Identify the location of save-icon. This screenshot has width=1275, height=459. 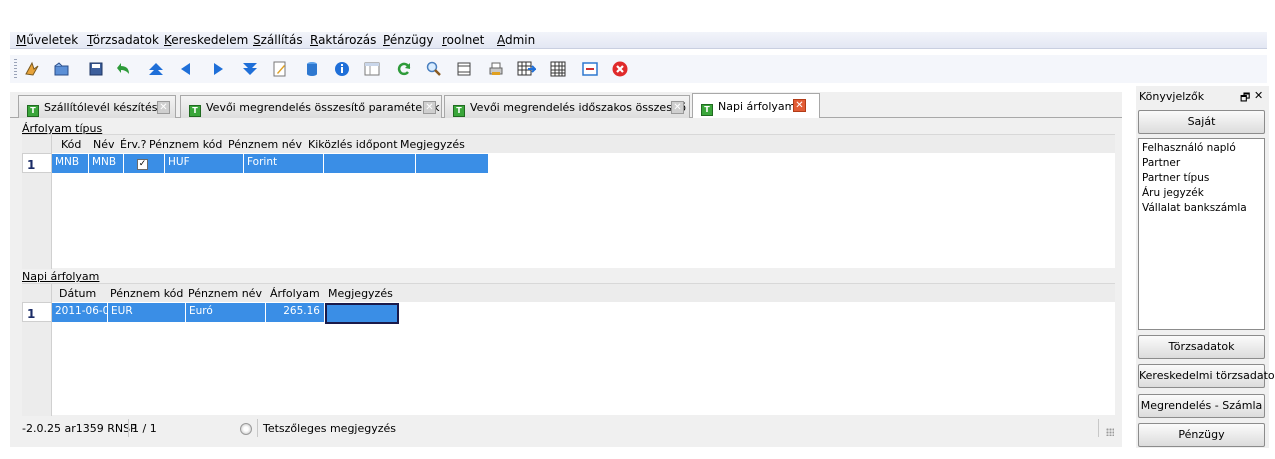
(96, 69).